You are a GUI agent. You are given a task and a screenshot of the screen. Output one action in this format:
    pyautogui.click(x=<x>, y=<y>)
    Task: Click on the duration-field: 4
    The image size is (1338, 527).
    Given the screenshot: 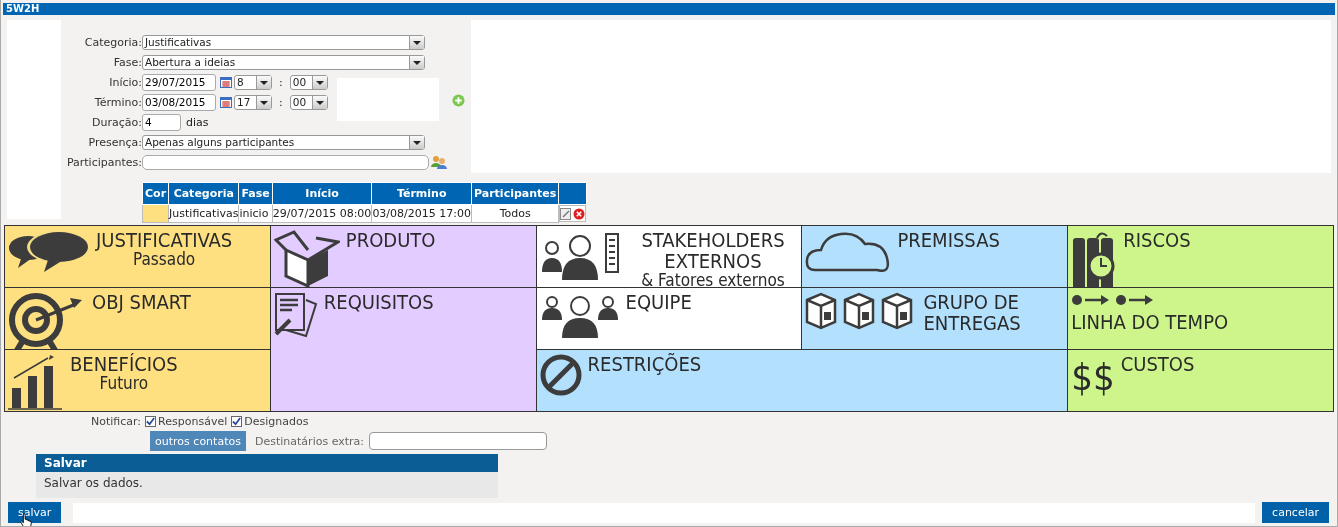 What is the action you would take?
    pyautogui.click(x=161, y=122)
    